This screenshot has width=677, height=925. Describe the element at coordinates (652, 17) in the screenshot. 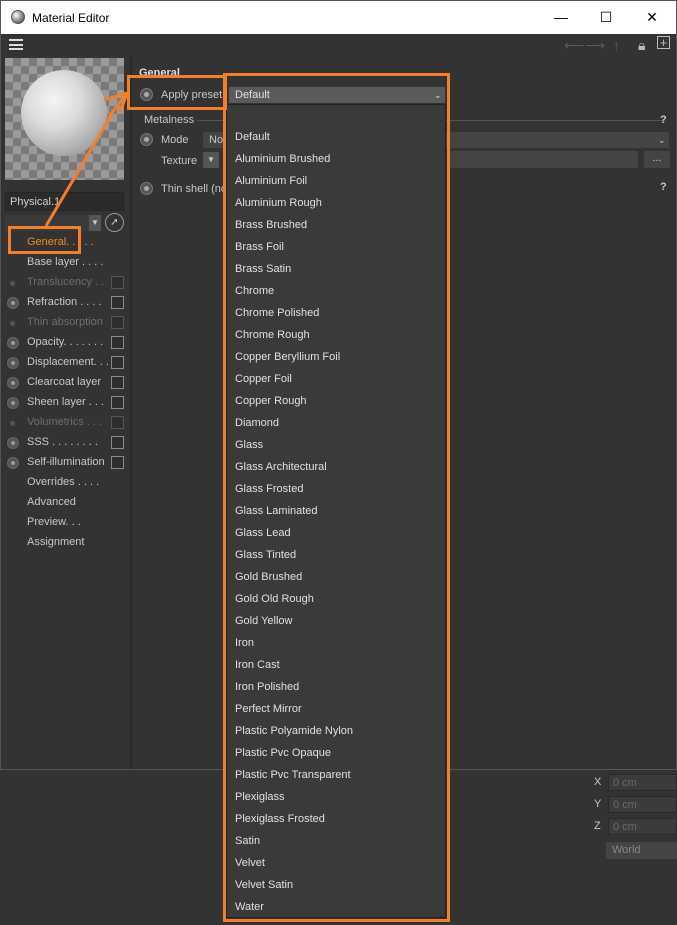

I see `close-button: ✕` at that location.